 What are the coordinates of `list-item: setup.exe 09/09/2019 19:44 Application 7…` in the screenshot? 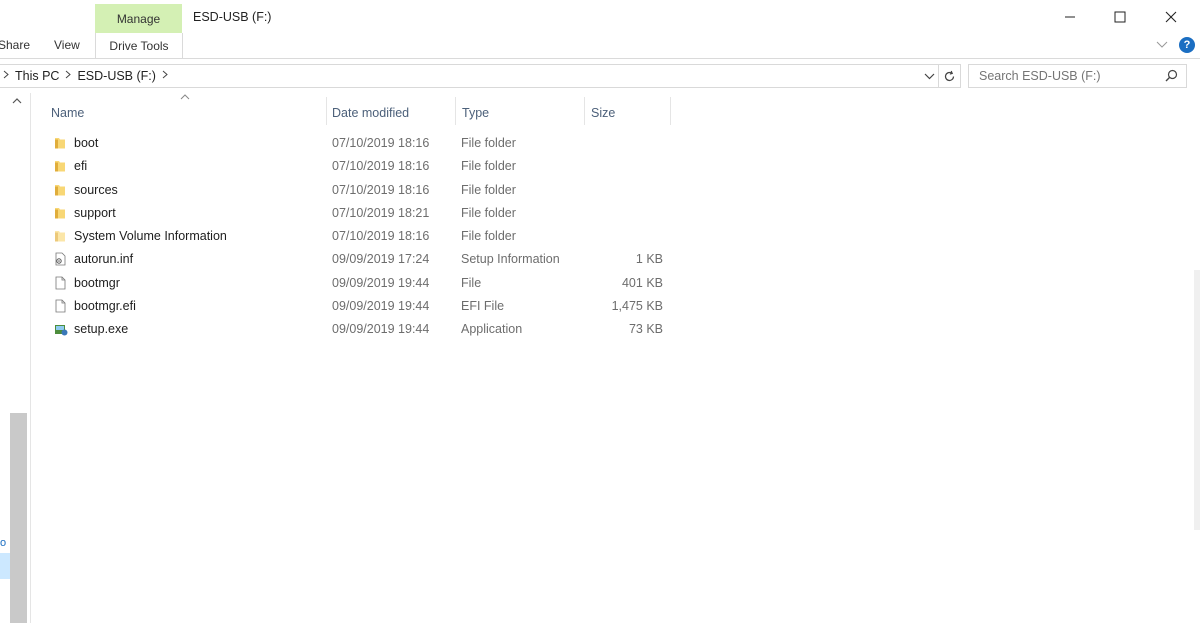 It's located at (359, 329).